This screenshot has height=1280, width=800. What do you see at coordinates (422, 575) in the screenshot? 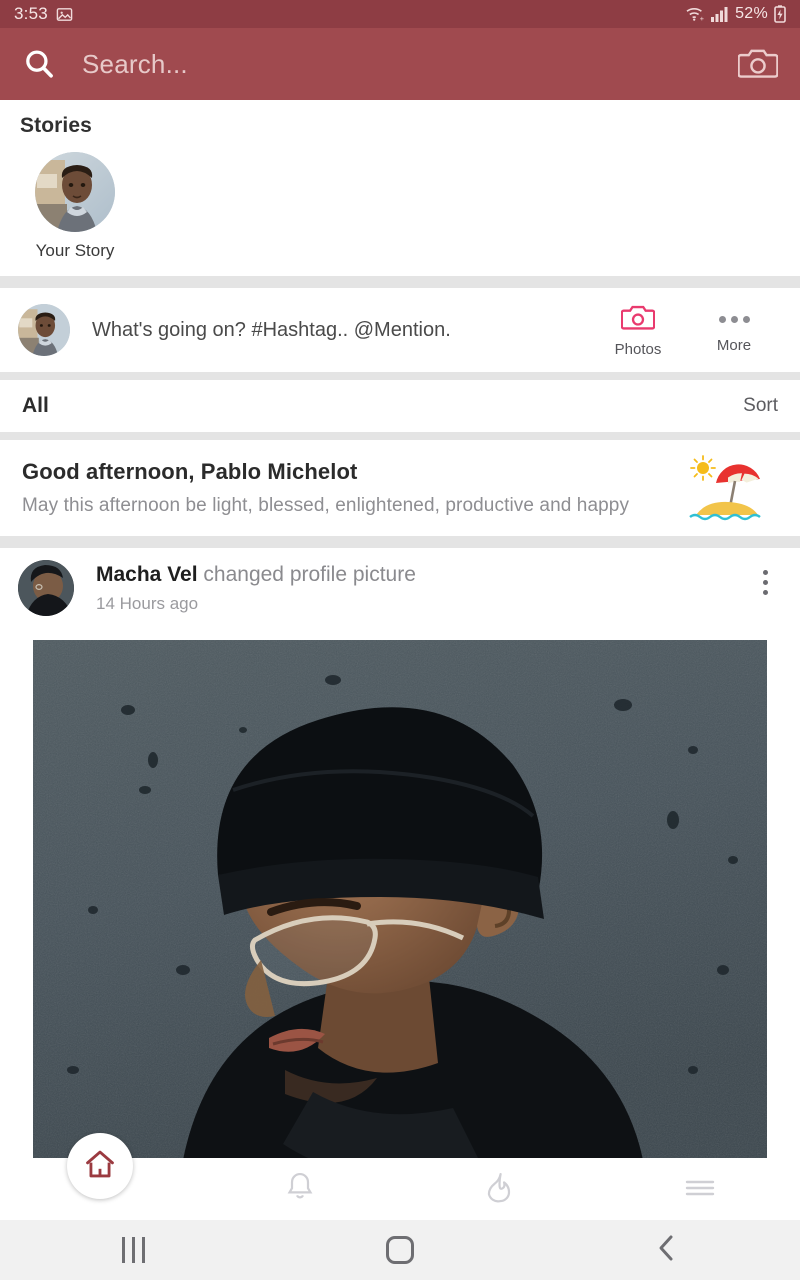
I see `post-headline: Macha Vel changed profile picture` at bounding box center [422, 575].